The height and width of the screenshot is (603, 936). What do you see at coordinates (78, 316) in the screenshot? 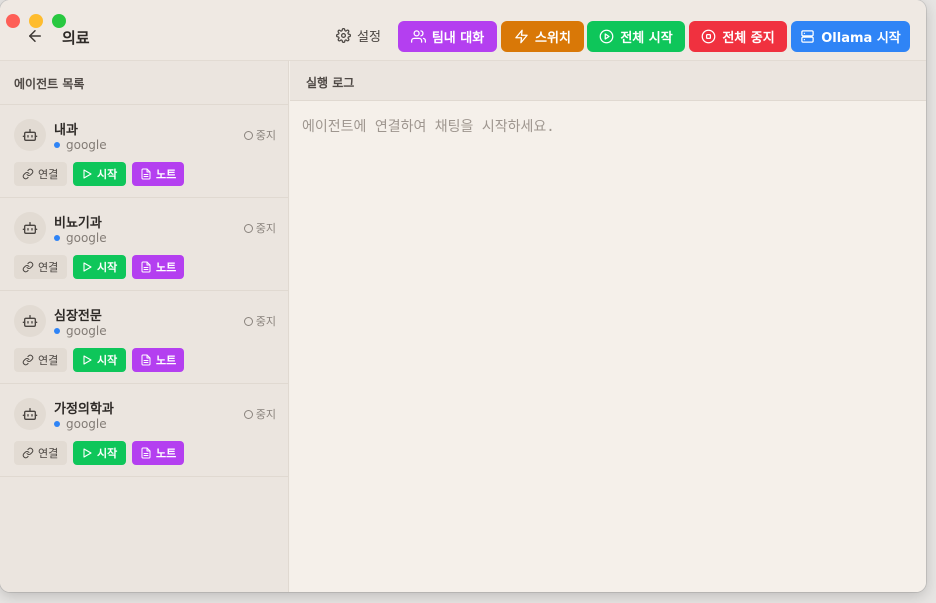
I see `agent-name: 심장전문` at bounding box center [78, 316].